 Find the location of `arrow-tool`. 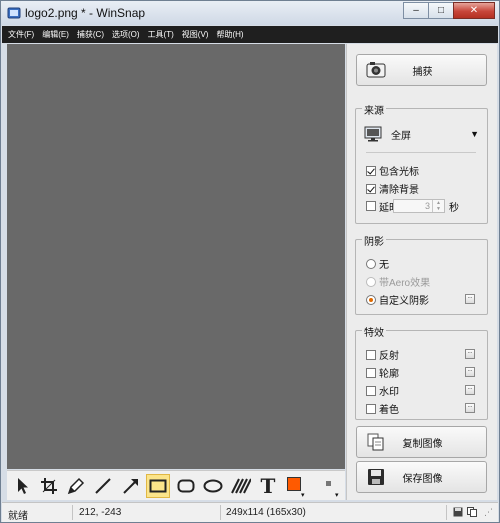

arrow-tool is located at coordinates (131, 486).